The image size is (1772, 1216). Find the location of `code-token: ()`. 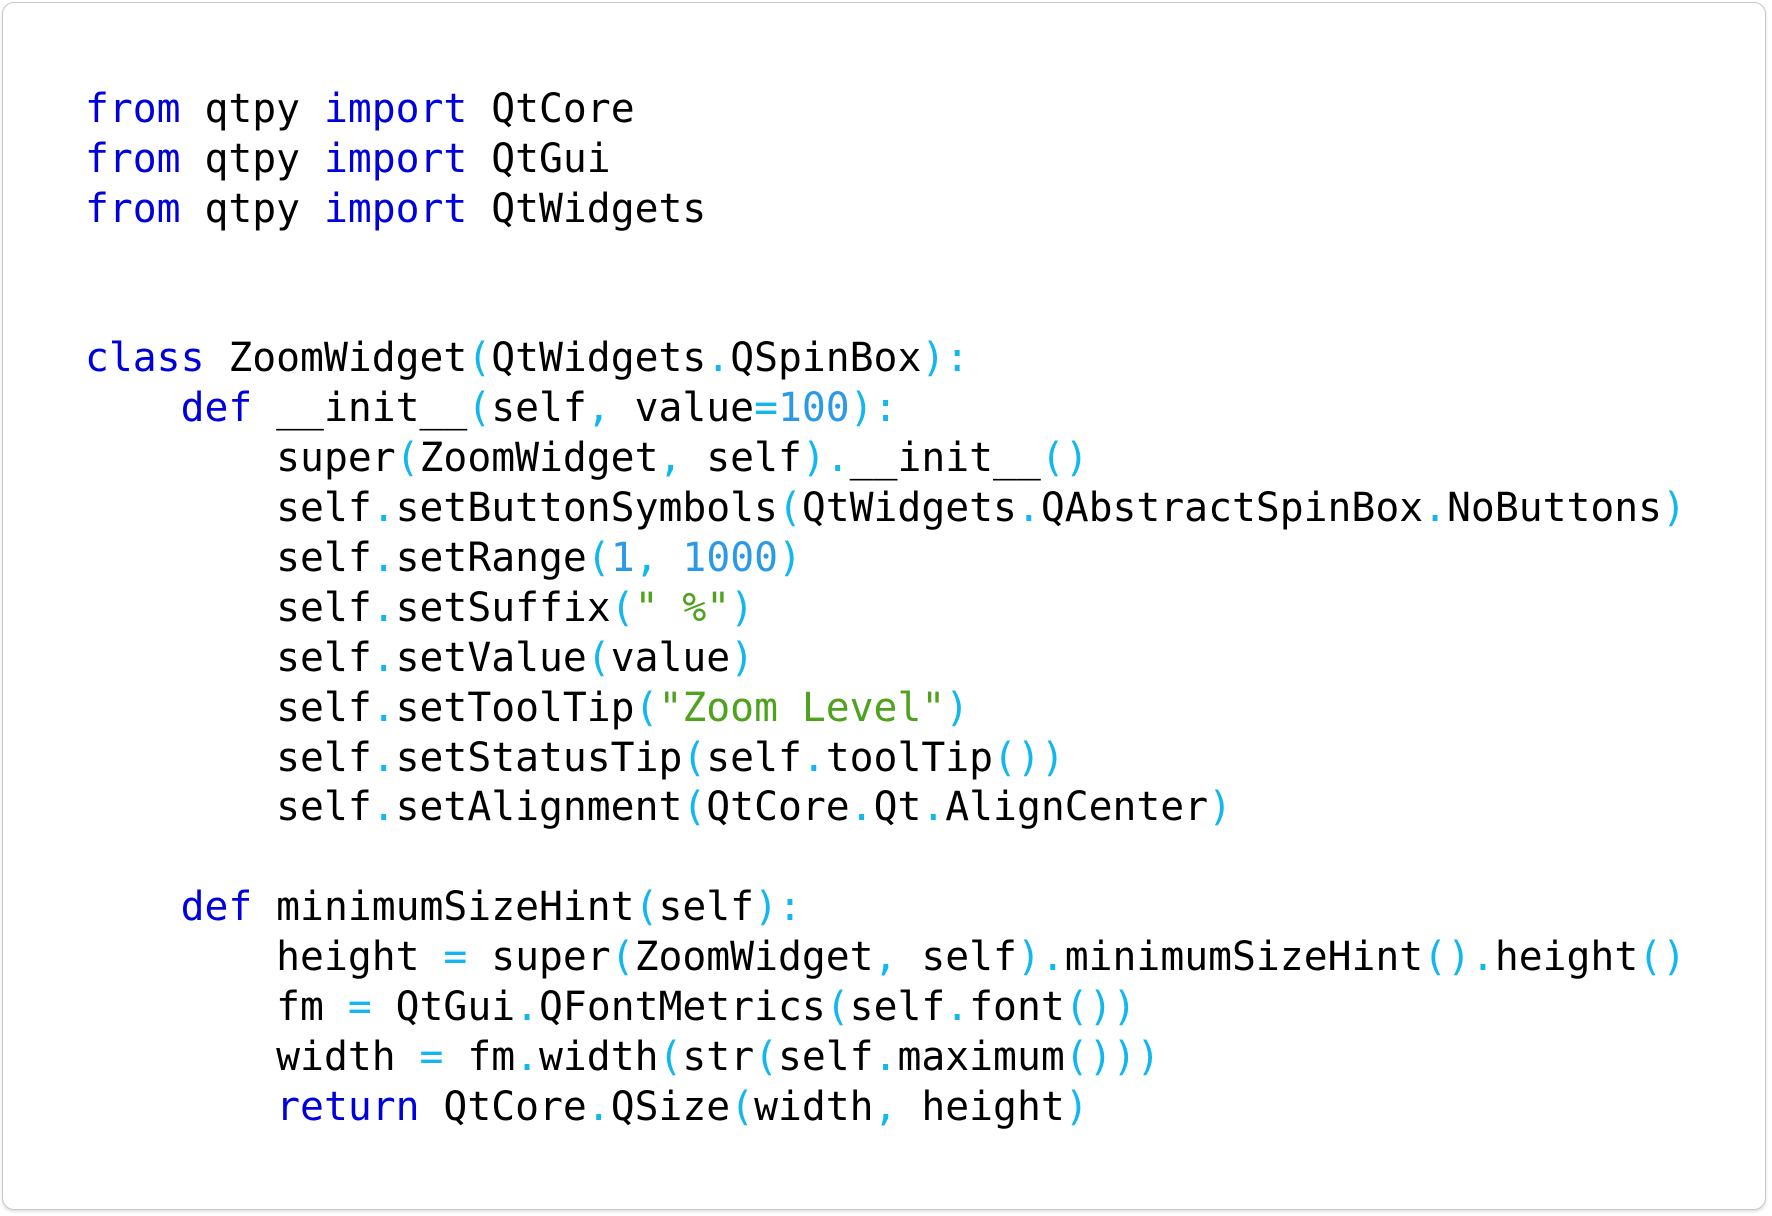

code-token: () is located at coordinates (1064, 458).